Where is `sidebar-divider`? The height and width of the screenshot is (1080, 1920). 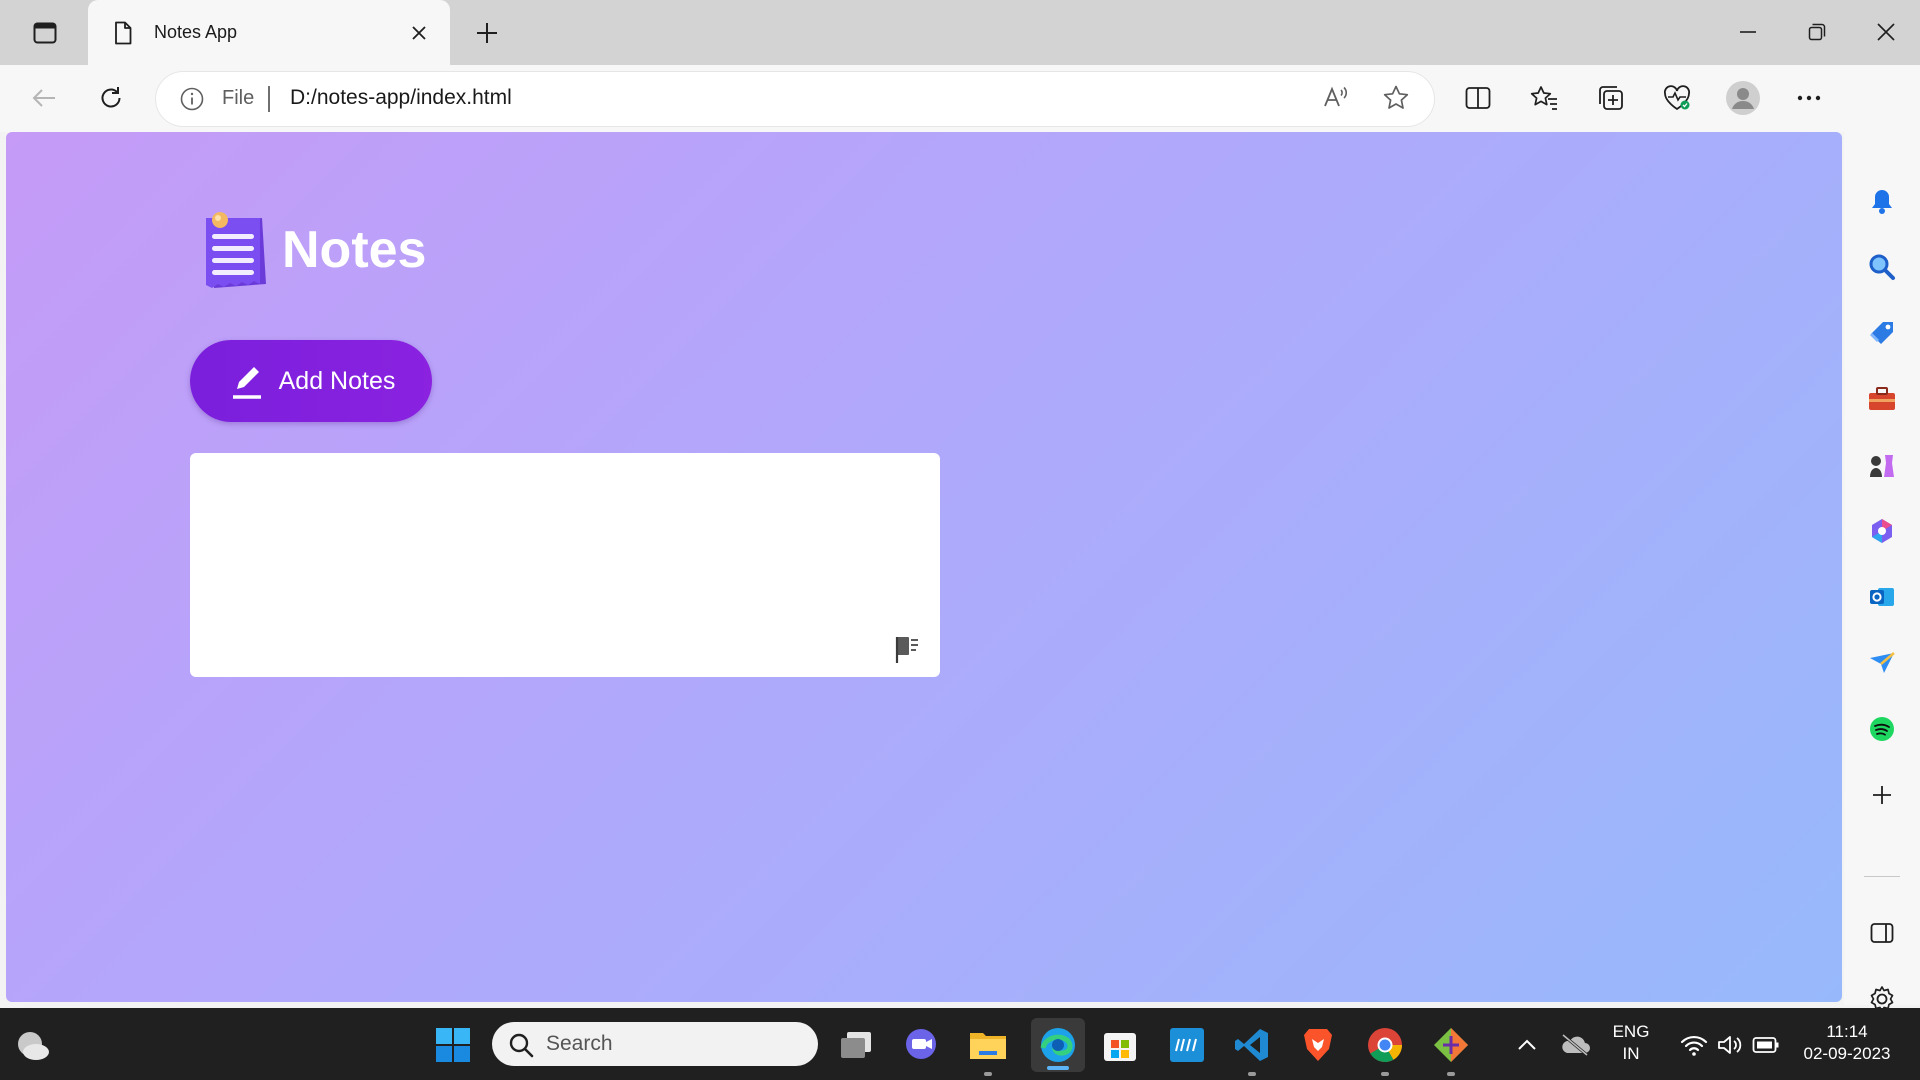
sidebar-divider is located at coordinates (1882, 876).